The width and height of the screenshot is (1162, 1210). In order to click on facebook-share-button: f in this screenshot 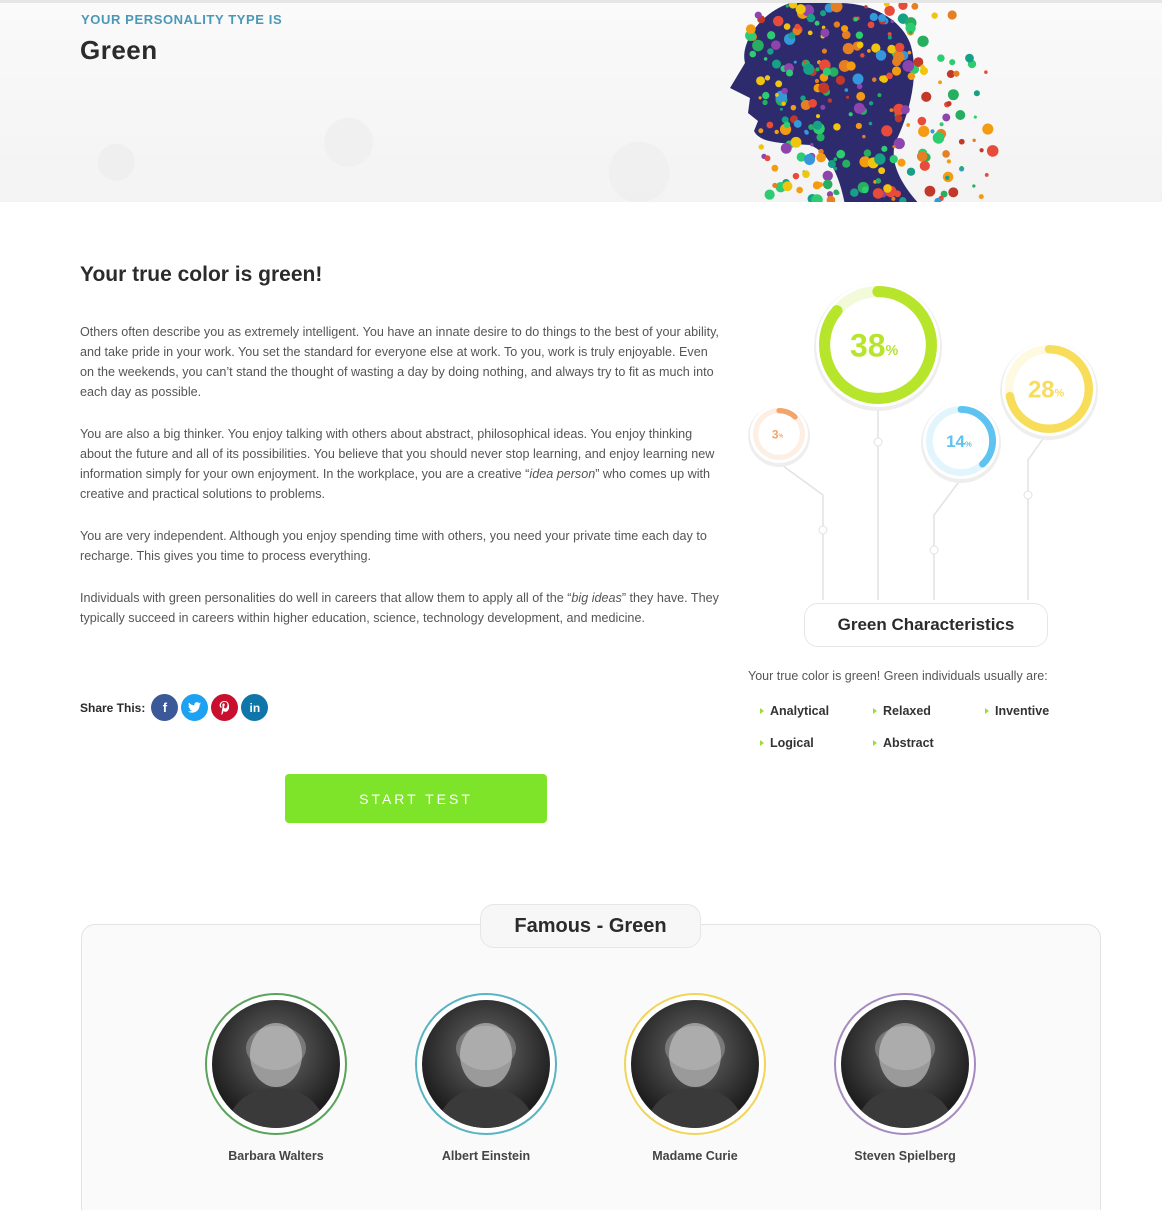, I will do `click(165, 707)`.